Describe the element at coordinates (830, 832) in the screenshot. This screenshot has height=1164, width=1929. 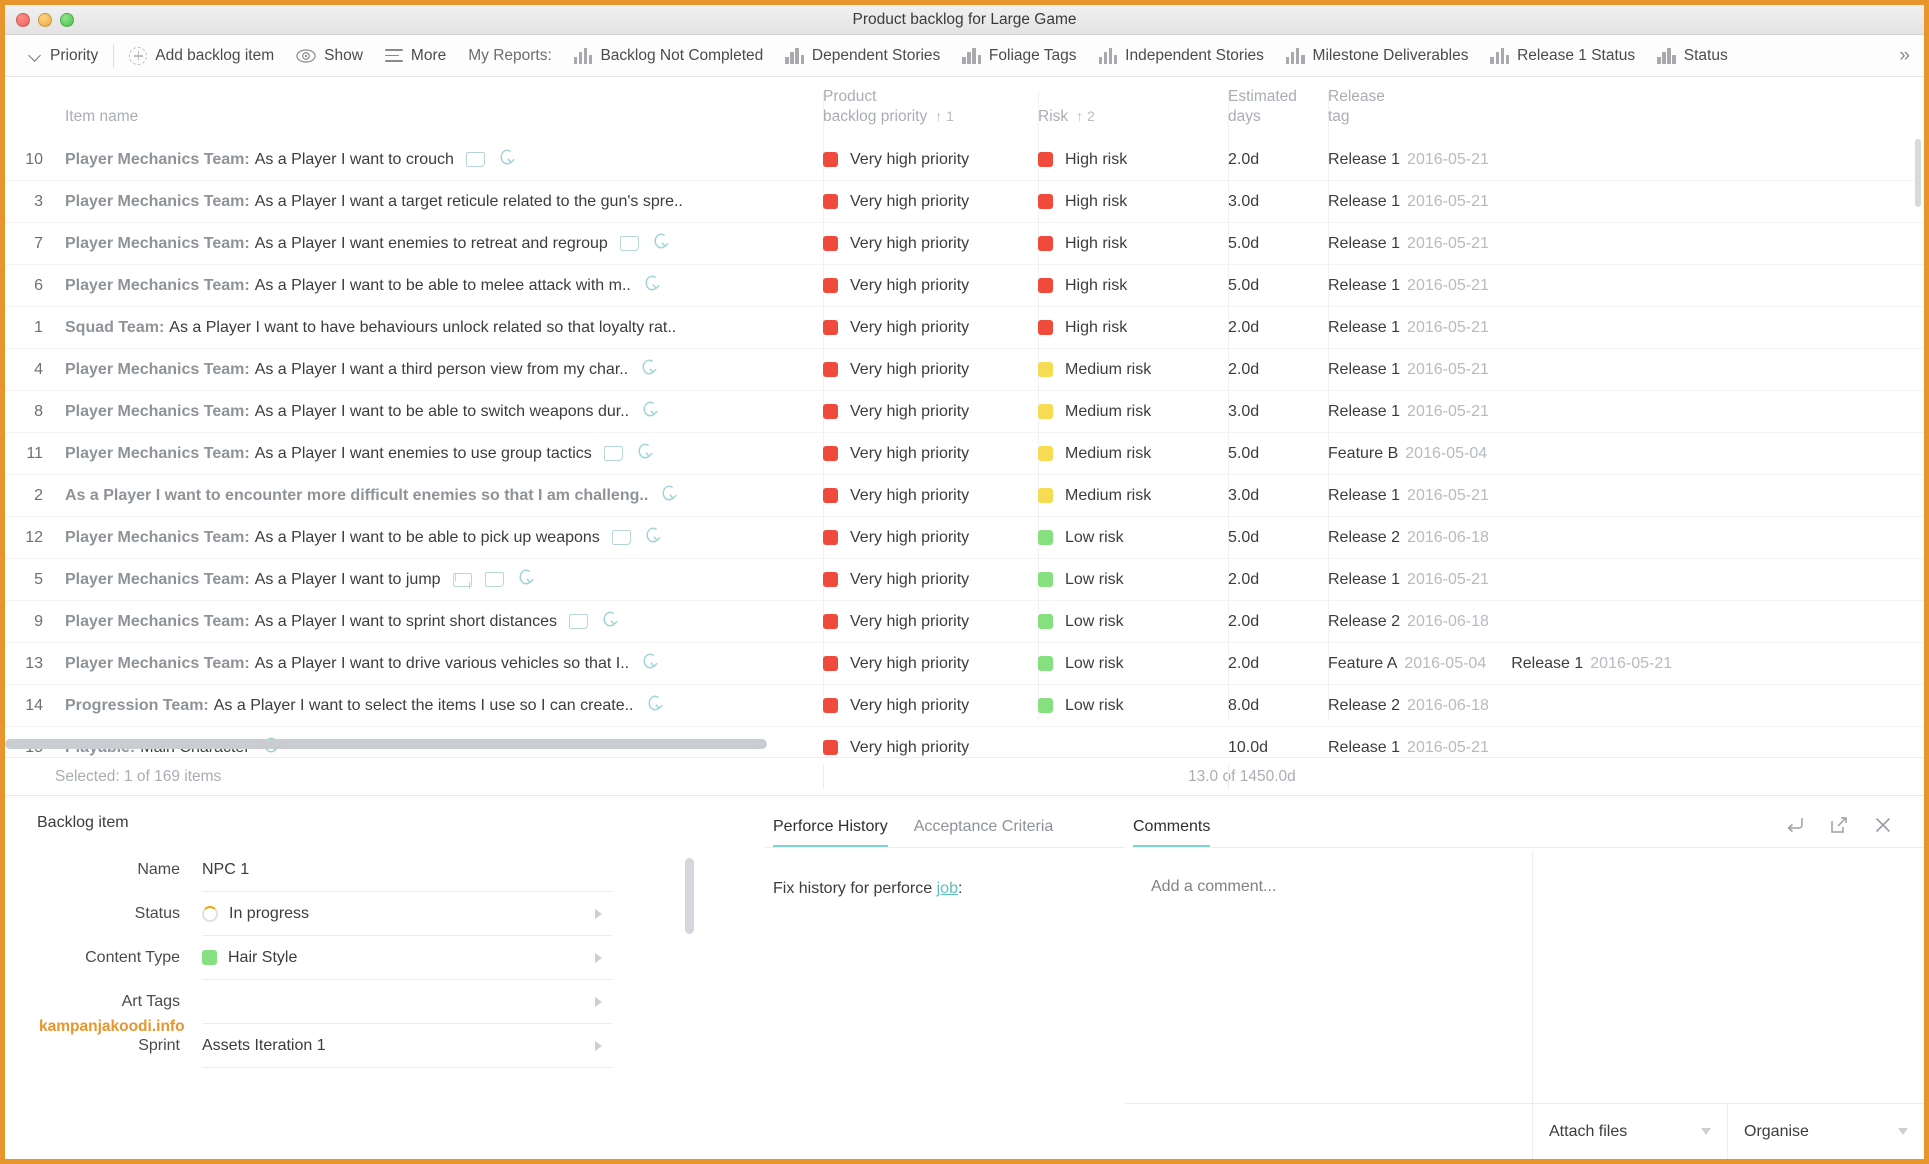
I see `tab-perforce-history: Perforce History` at that location.